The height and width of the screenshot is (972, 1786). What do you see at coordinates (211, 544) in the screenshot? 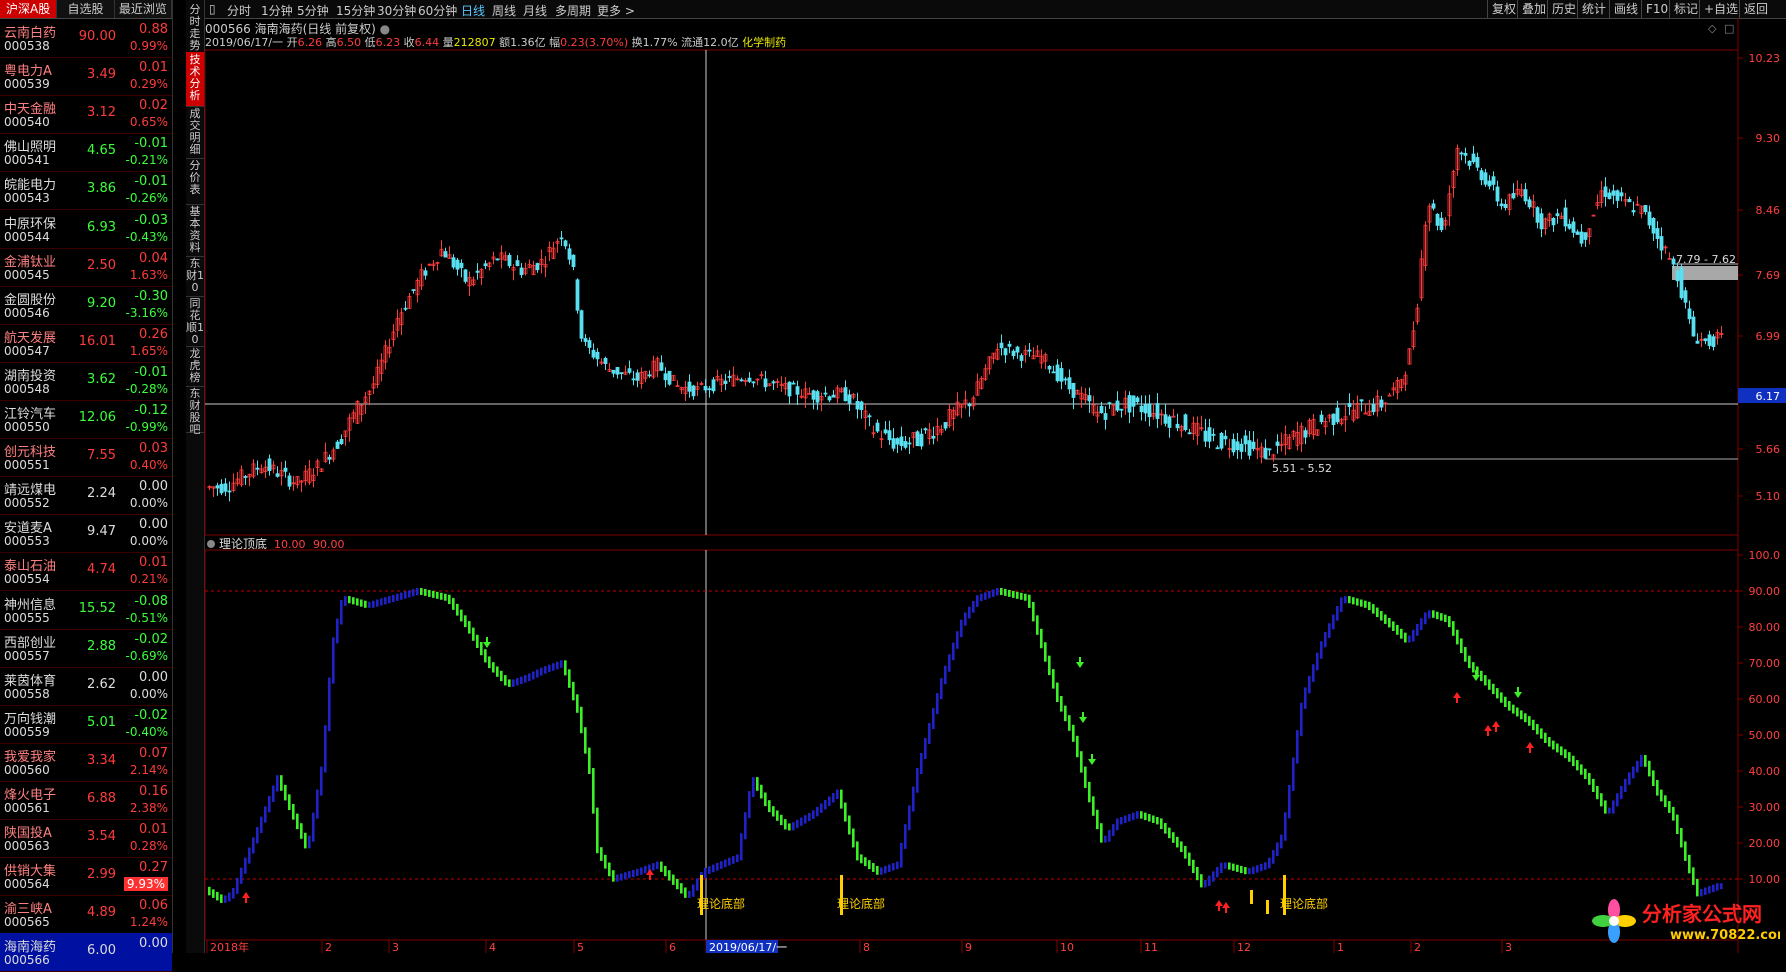
I see `indicator-menu-icon` at bounding box center [211, 544].